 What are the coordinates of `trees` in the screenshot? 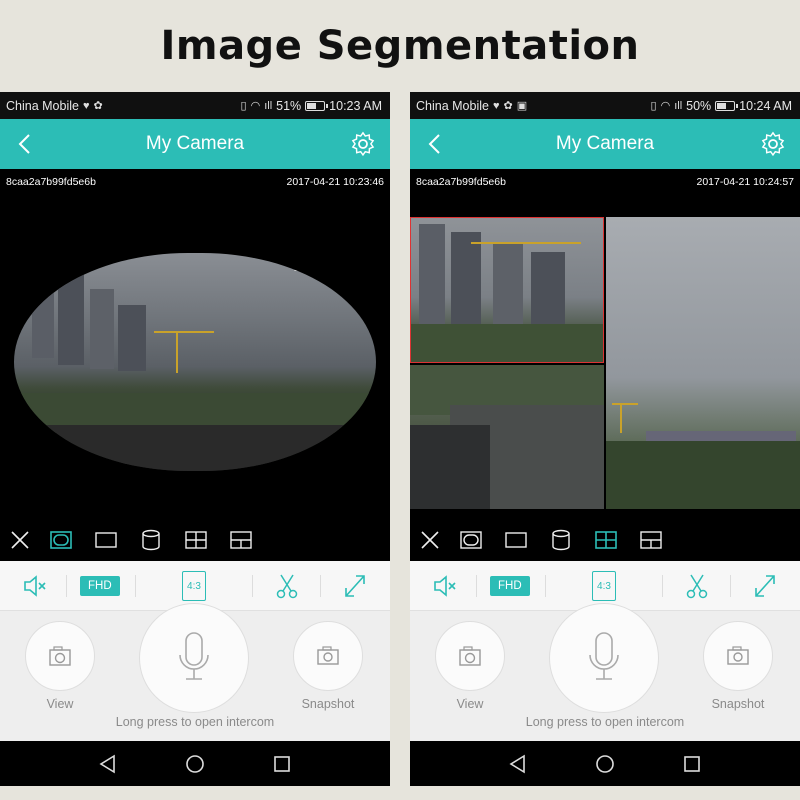 It's located at (507, 343).